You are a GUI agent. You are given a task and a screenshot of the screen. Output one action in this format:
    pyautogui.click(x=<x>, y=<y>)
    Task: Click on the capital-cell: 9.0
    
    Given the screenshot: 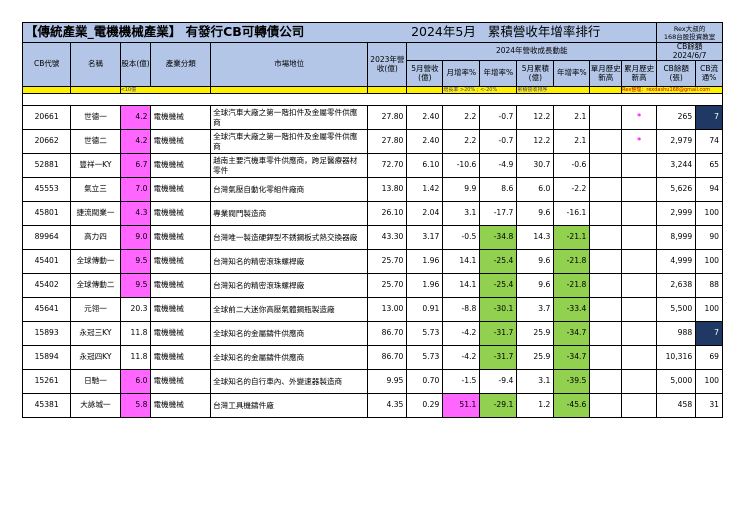 What is the action you would take?
    pyautogui.click(x=135, y=238)
    